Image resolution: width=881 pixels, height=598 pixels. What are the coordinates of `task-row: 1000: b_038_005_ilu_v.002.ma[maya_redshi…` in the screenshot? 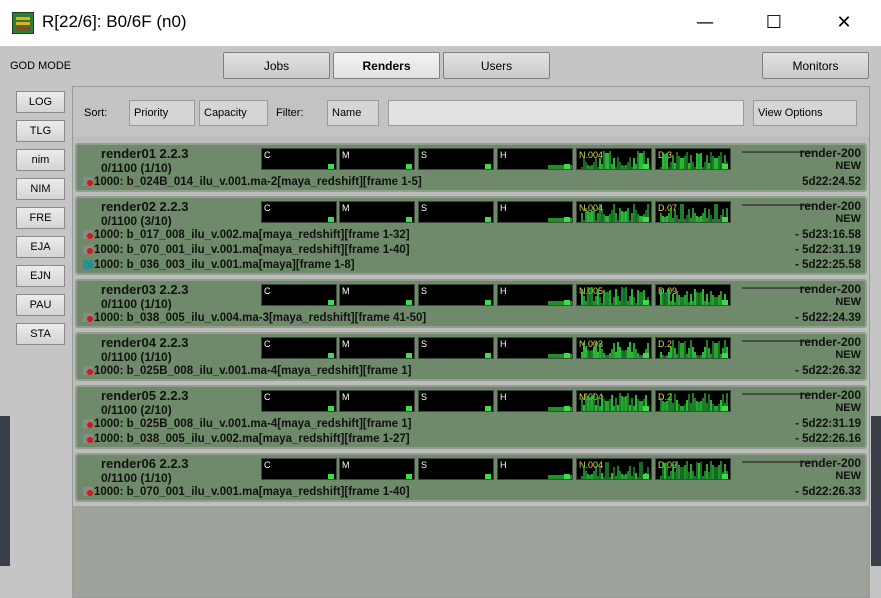 It's located at (246, 439).